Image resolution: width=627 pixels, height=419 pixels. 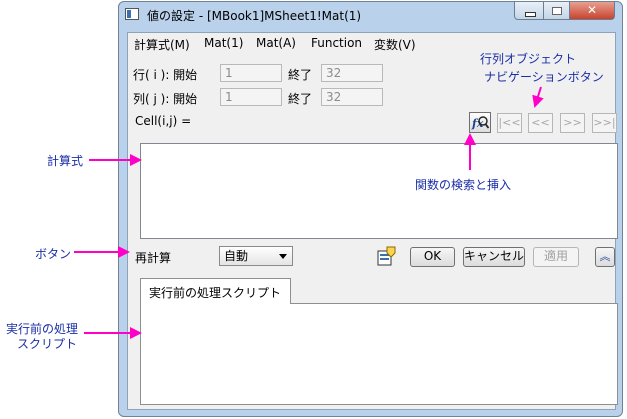 I want to click on recalc-select-value: 自動, so click(x=236, y=256).